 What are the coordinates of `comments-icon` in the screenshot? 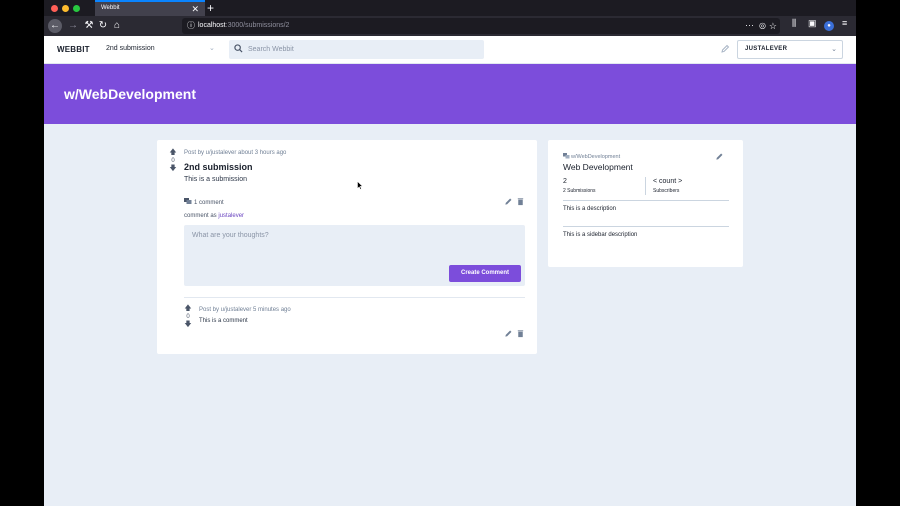 It's located at (188, 201).